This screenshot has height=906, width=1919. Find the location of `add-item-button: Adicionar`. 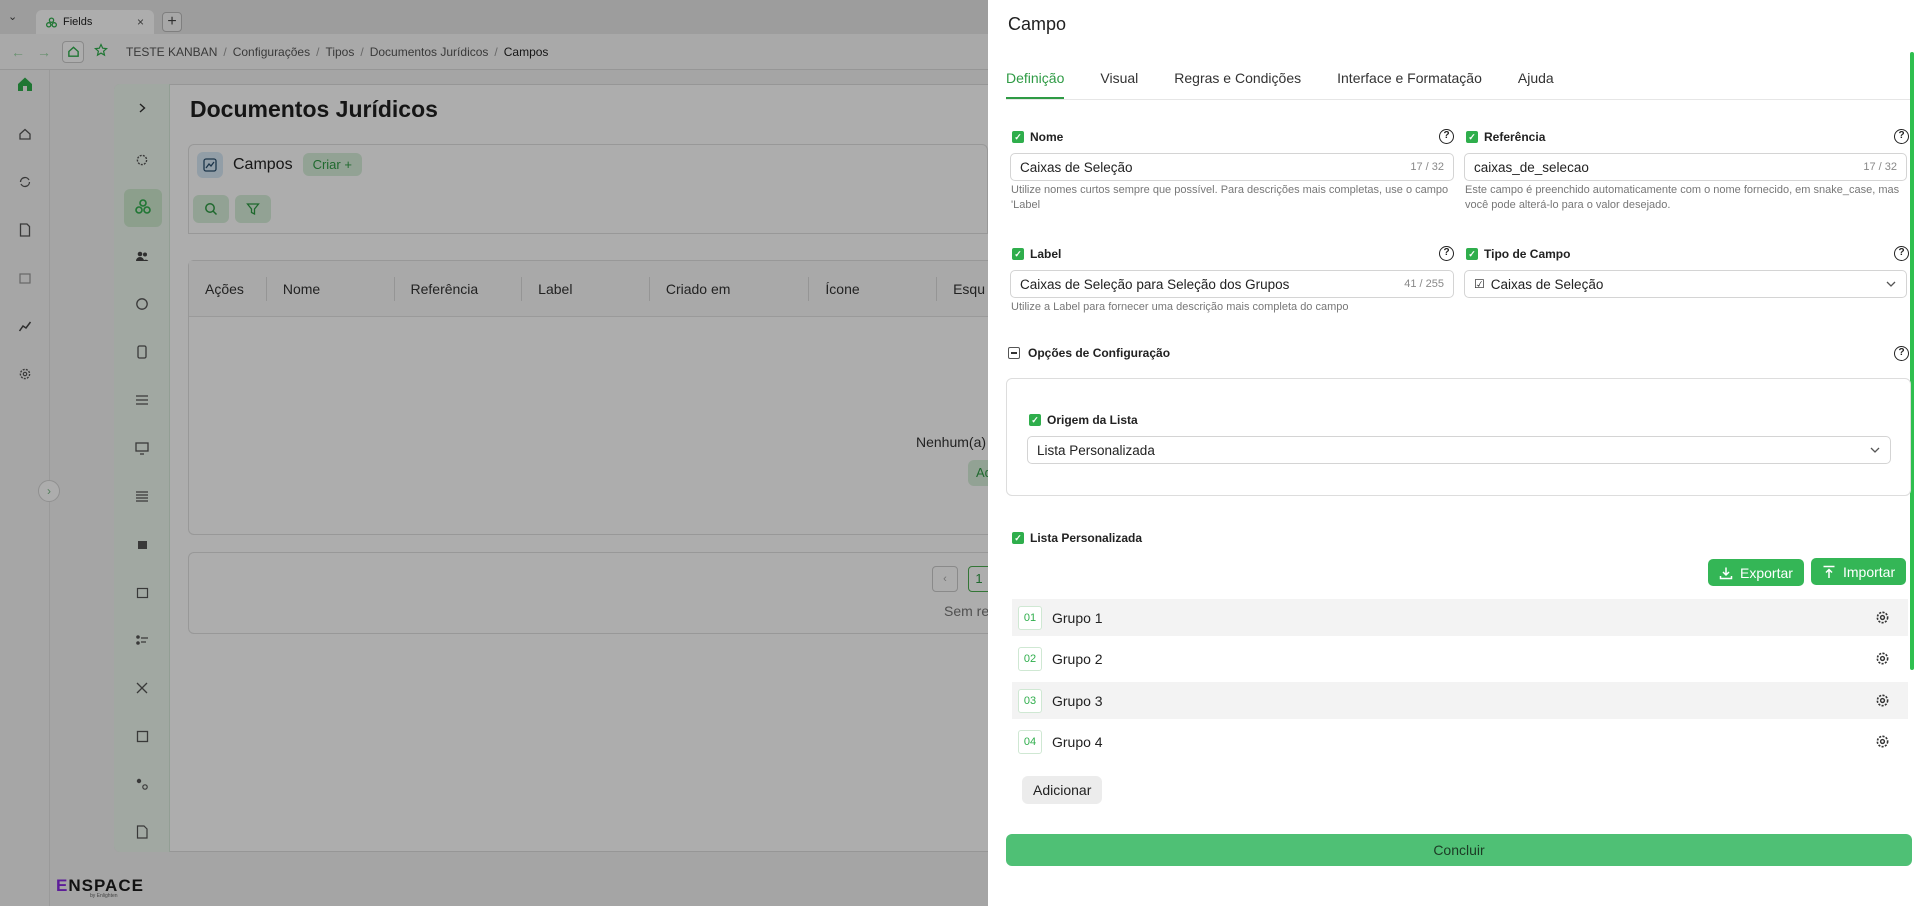

add-item-button: Adicionar is located at coordinates (1062, 790).